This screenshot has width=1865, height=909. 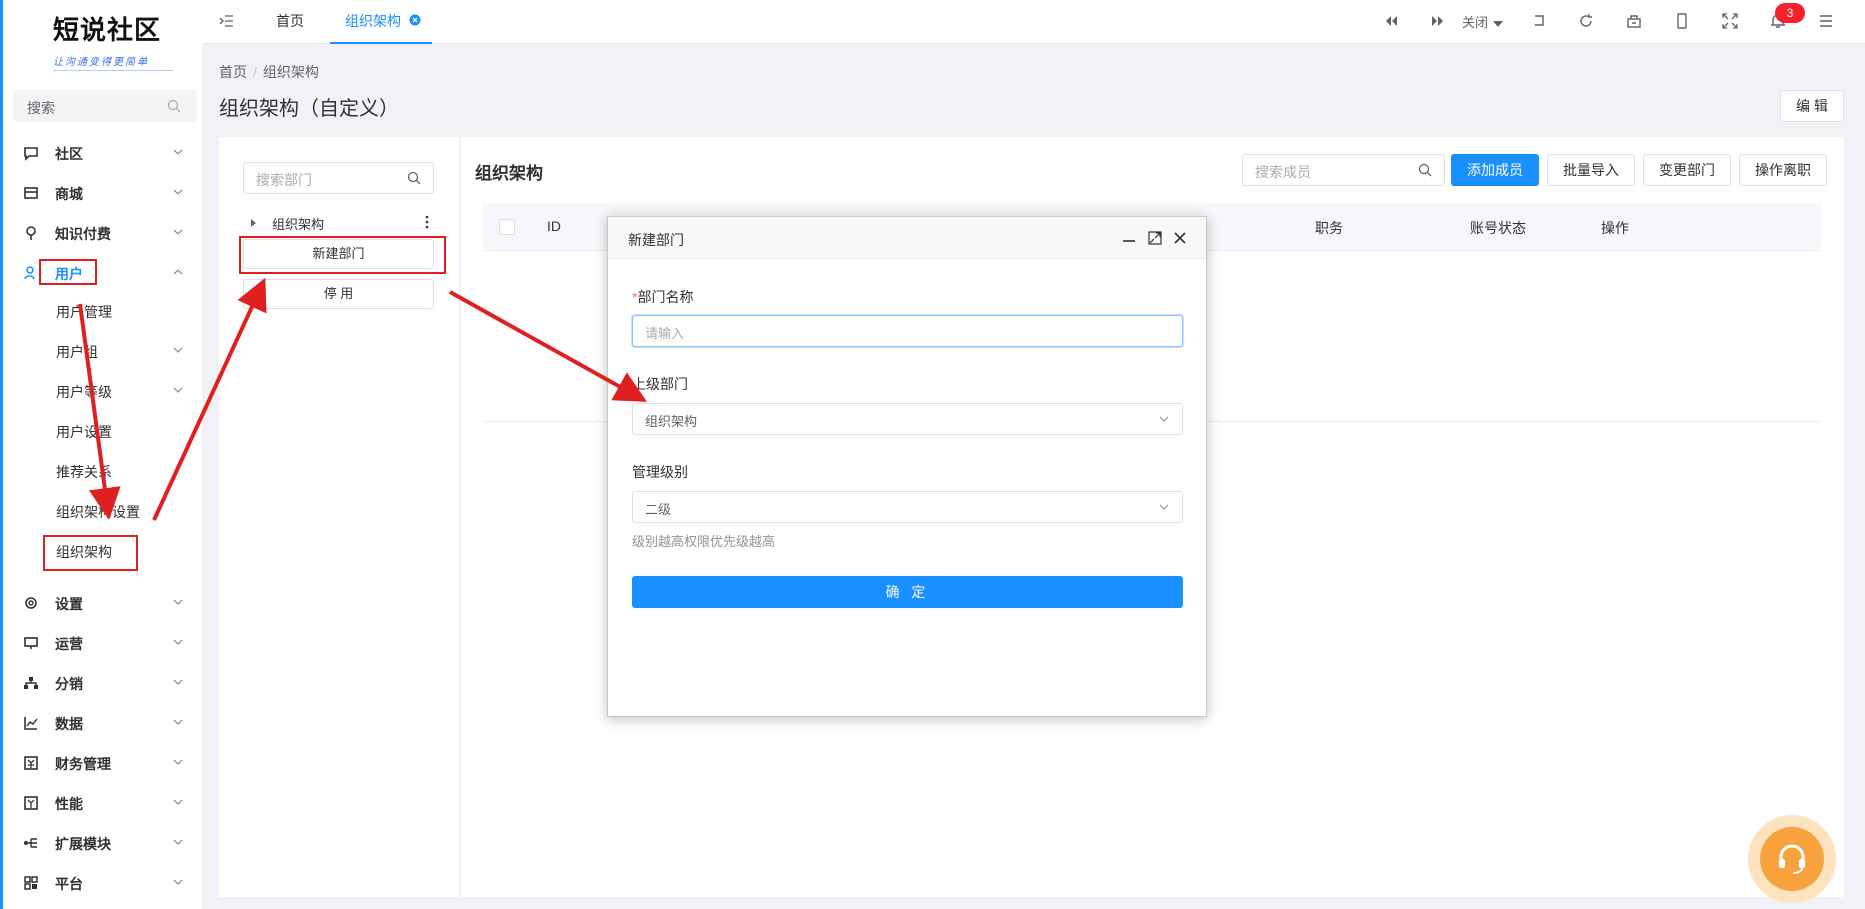 I want to click on customer-service-button, so click(x=1792, y=859).